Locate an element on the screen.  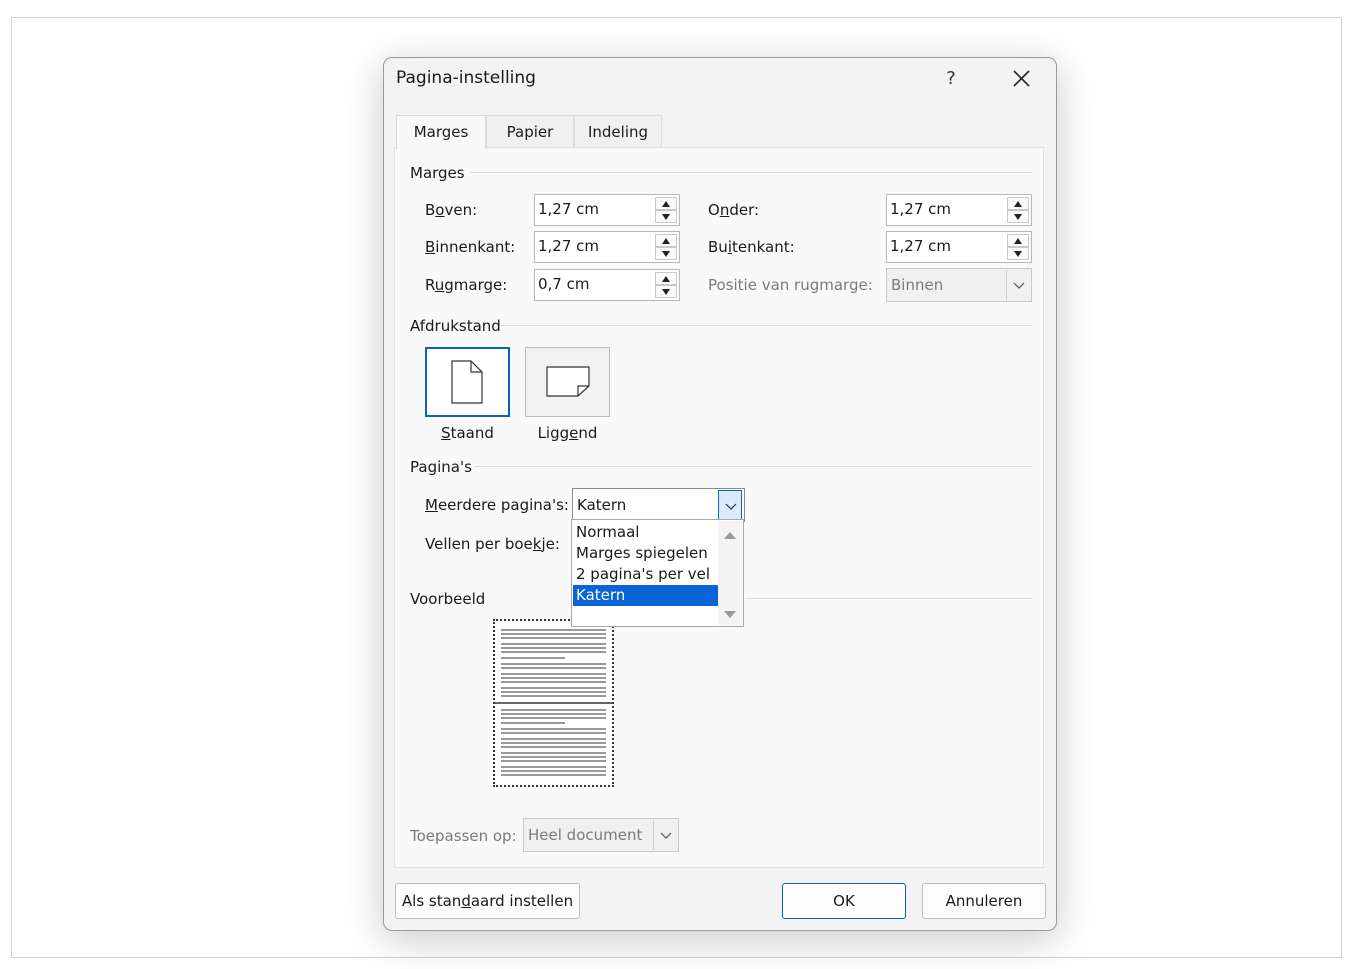
gutter-label: Rugmarge: is located at coordinates (466, 285).